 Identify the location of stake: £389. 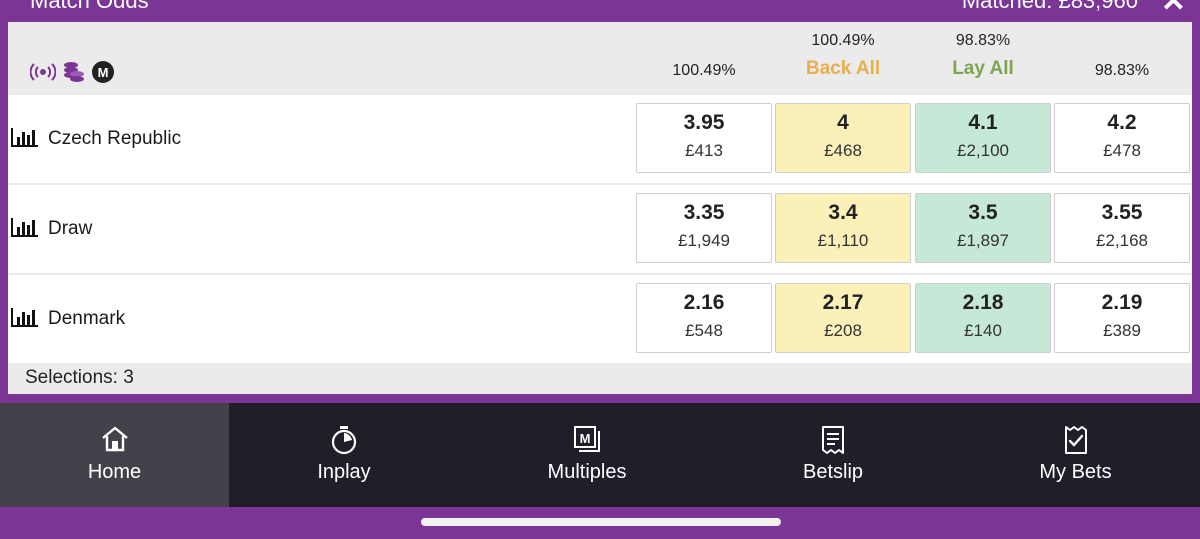
(1122, 330).